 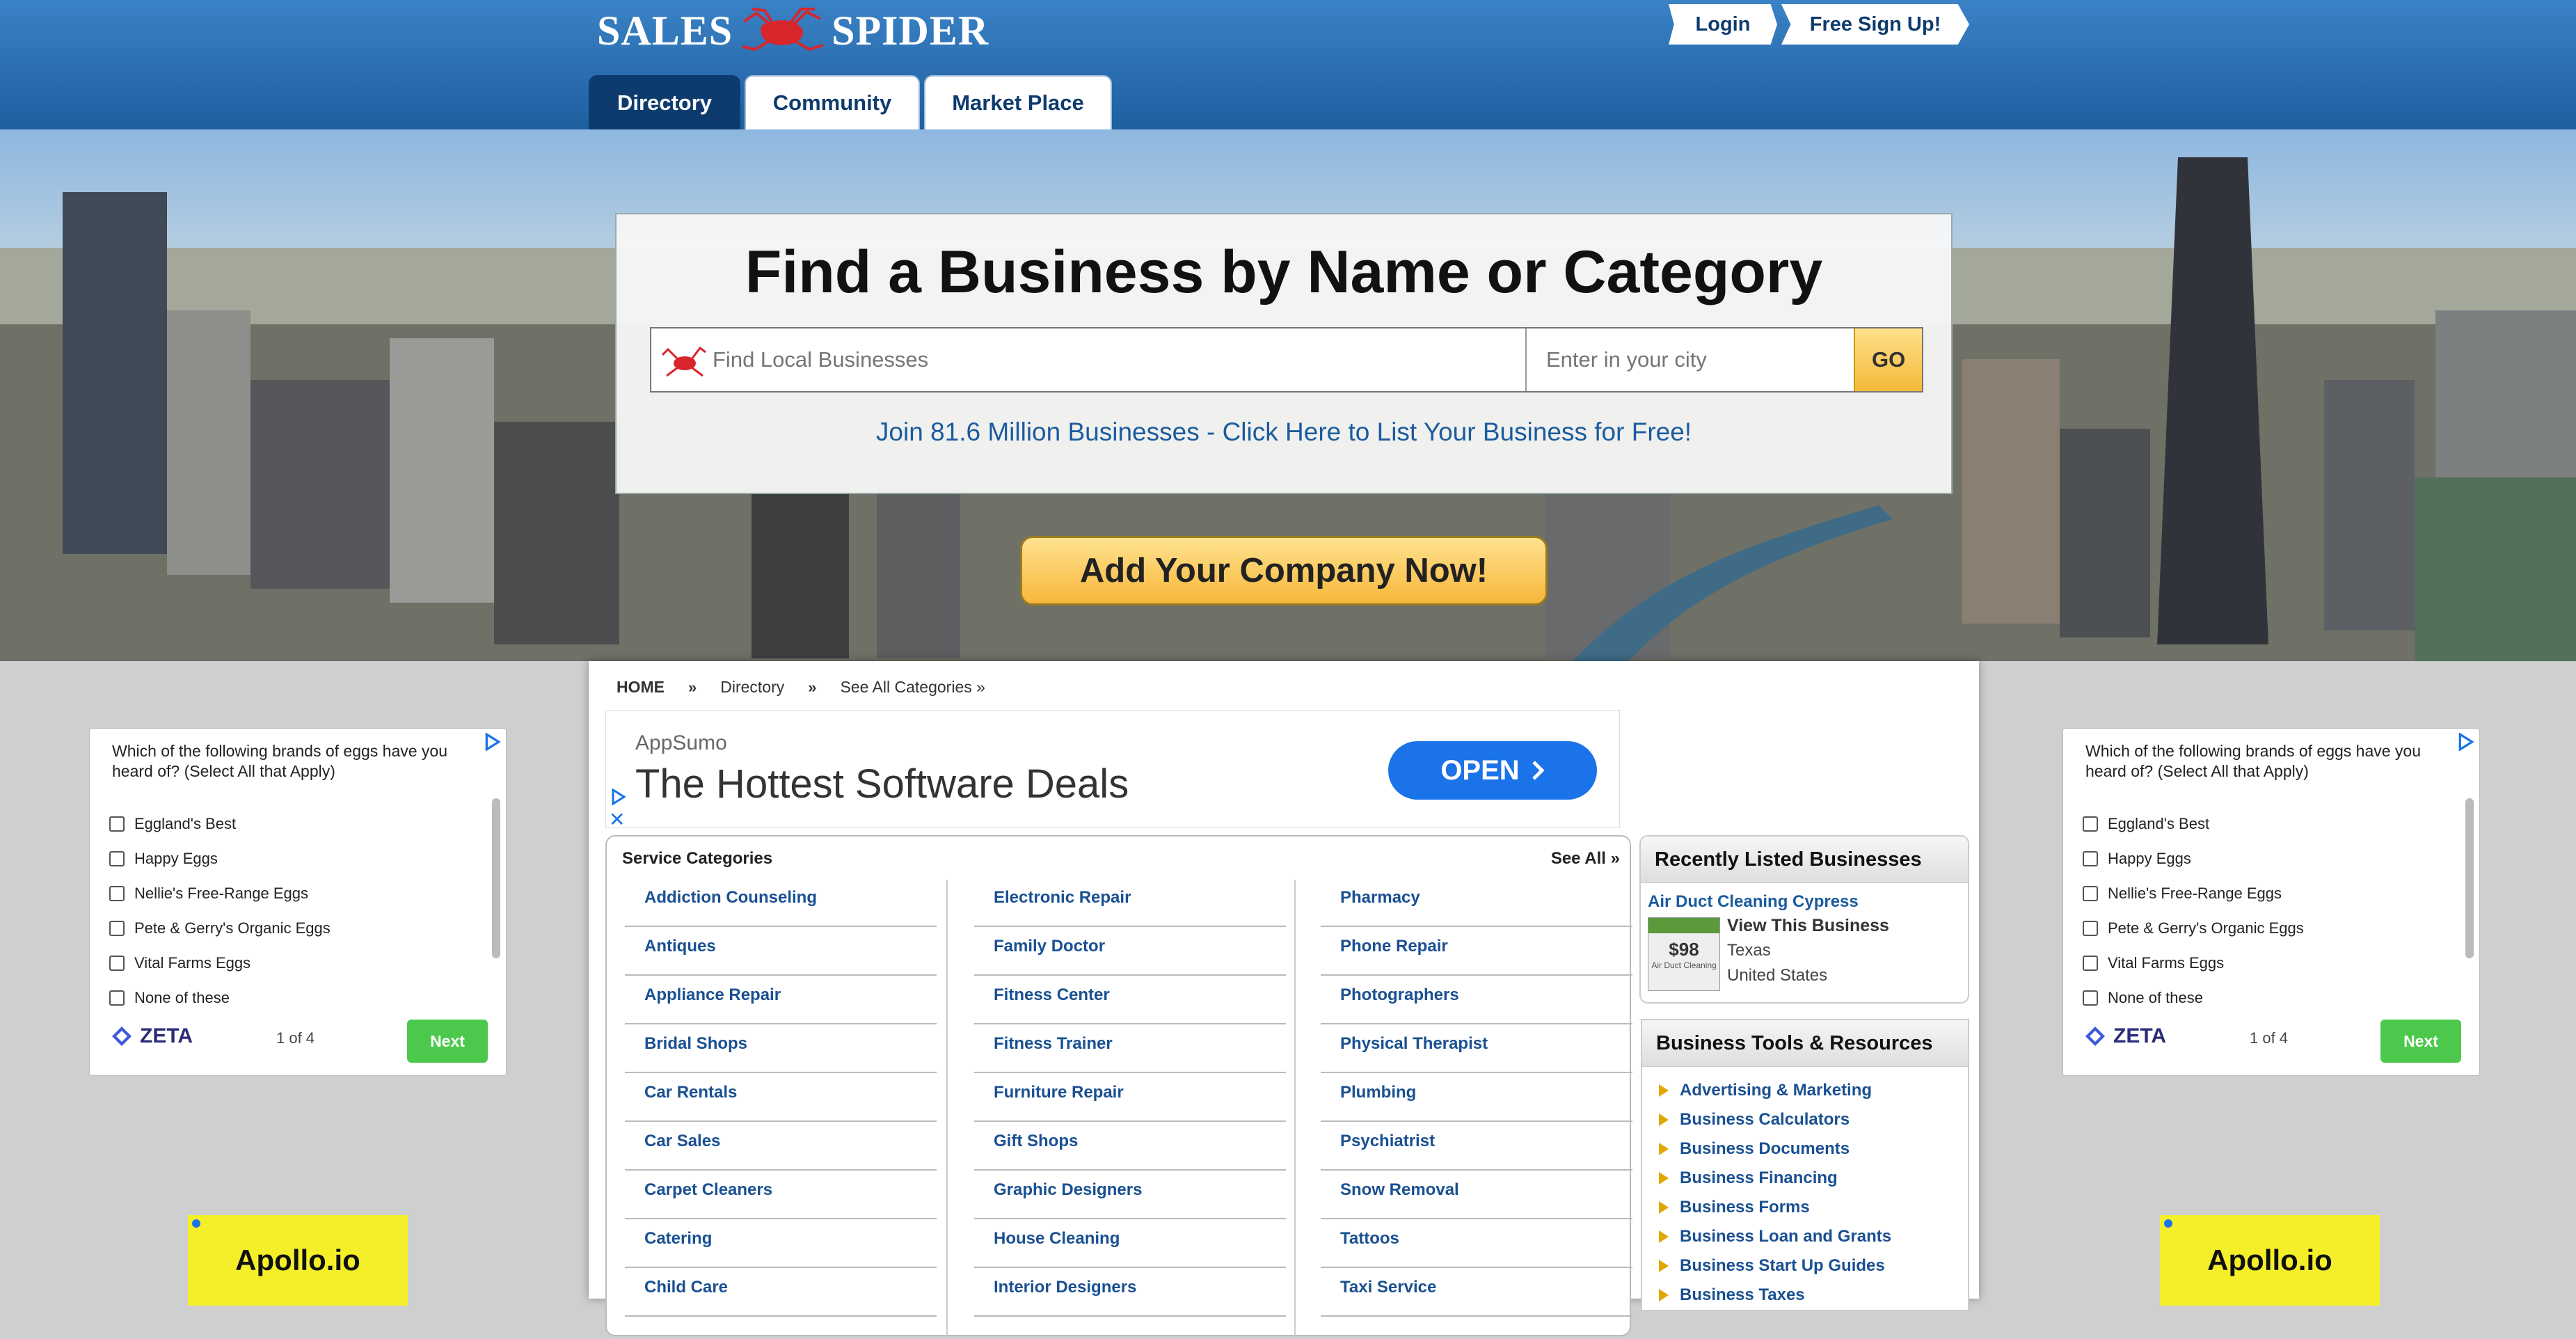 I want to click on tool-link: Business Loan and Grants, so click(x=1775, y=1236).